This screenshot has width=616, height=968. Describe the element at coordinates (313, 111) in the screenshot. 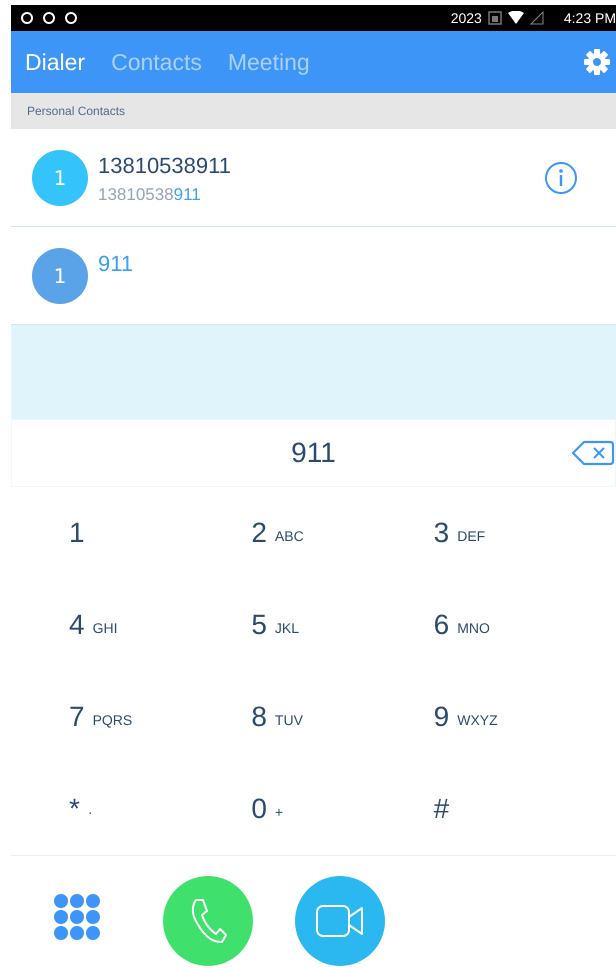

I see `section-header: Personal Contacts` at that location.